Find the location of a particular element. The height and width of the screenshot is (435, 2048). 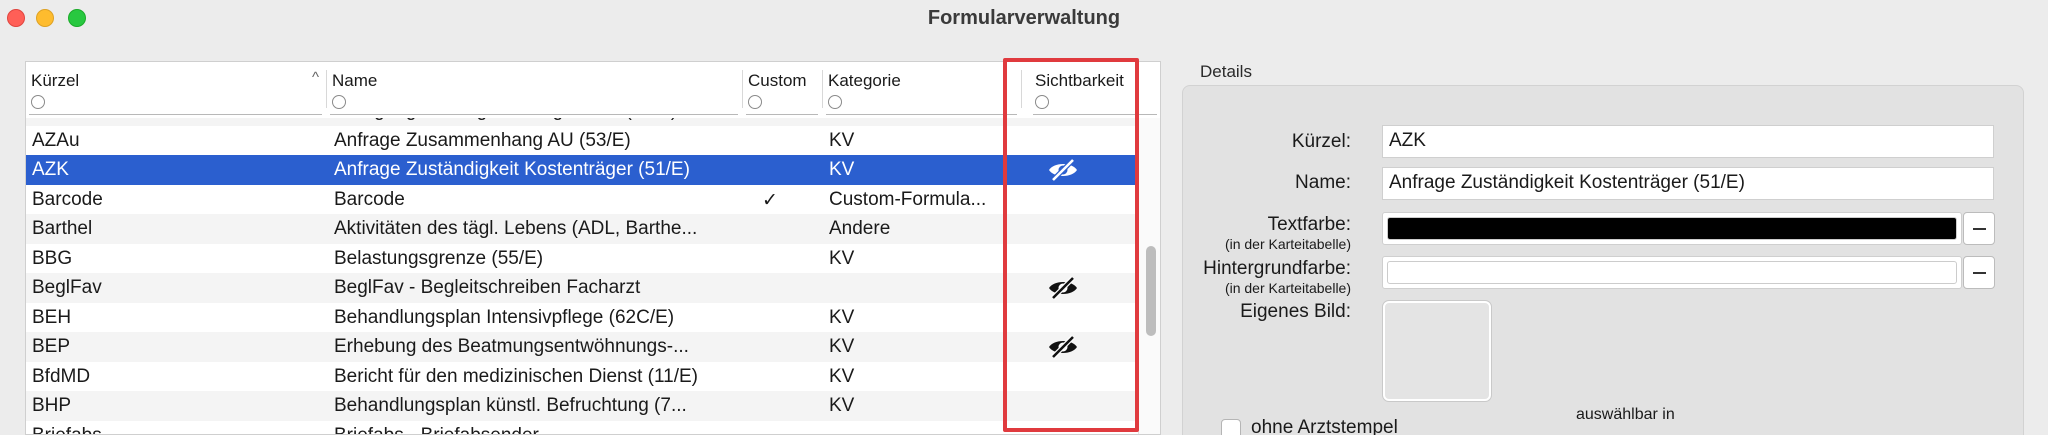

kuerzel-label: Kürzel: is located at coordinates (1321, 141).